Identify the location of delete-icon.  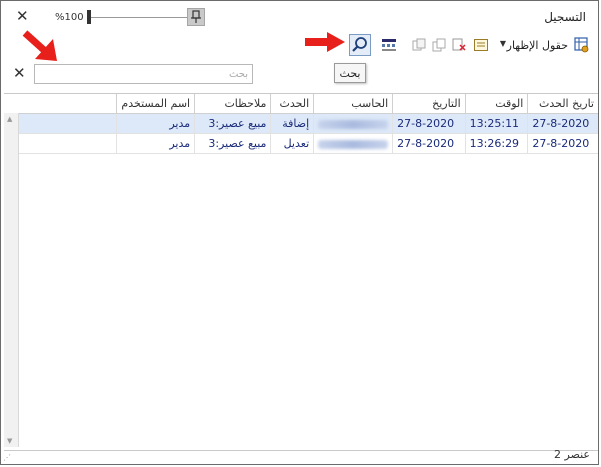
(459, 45).